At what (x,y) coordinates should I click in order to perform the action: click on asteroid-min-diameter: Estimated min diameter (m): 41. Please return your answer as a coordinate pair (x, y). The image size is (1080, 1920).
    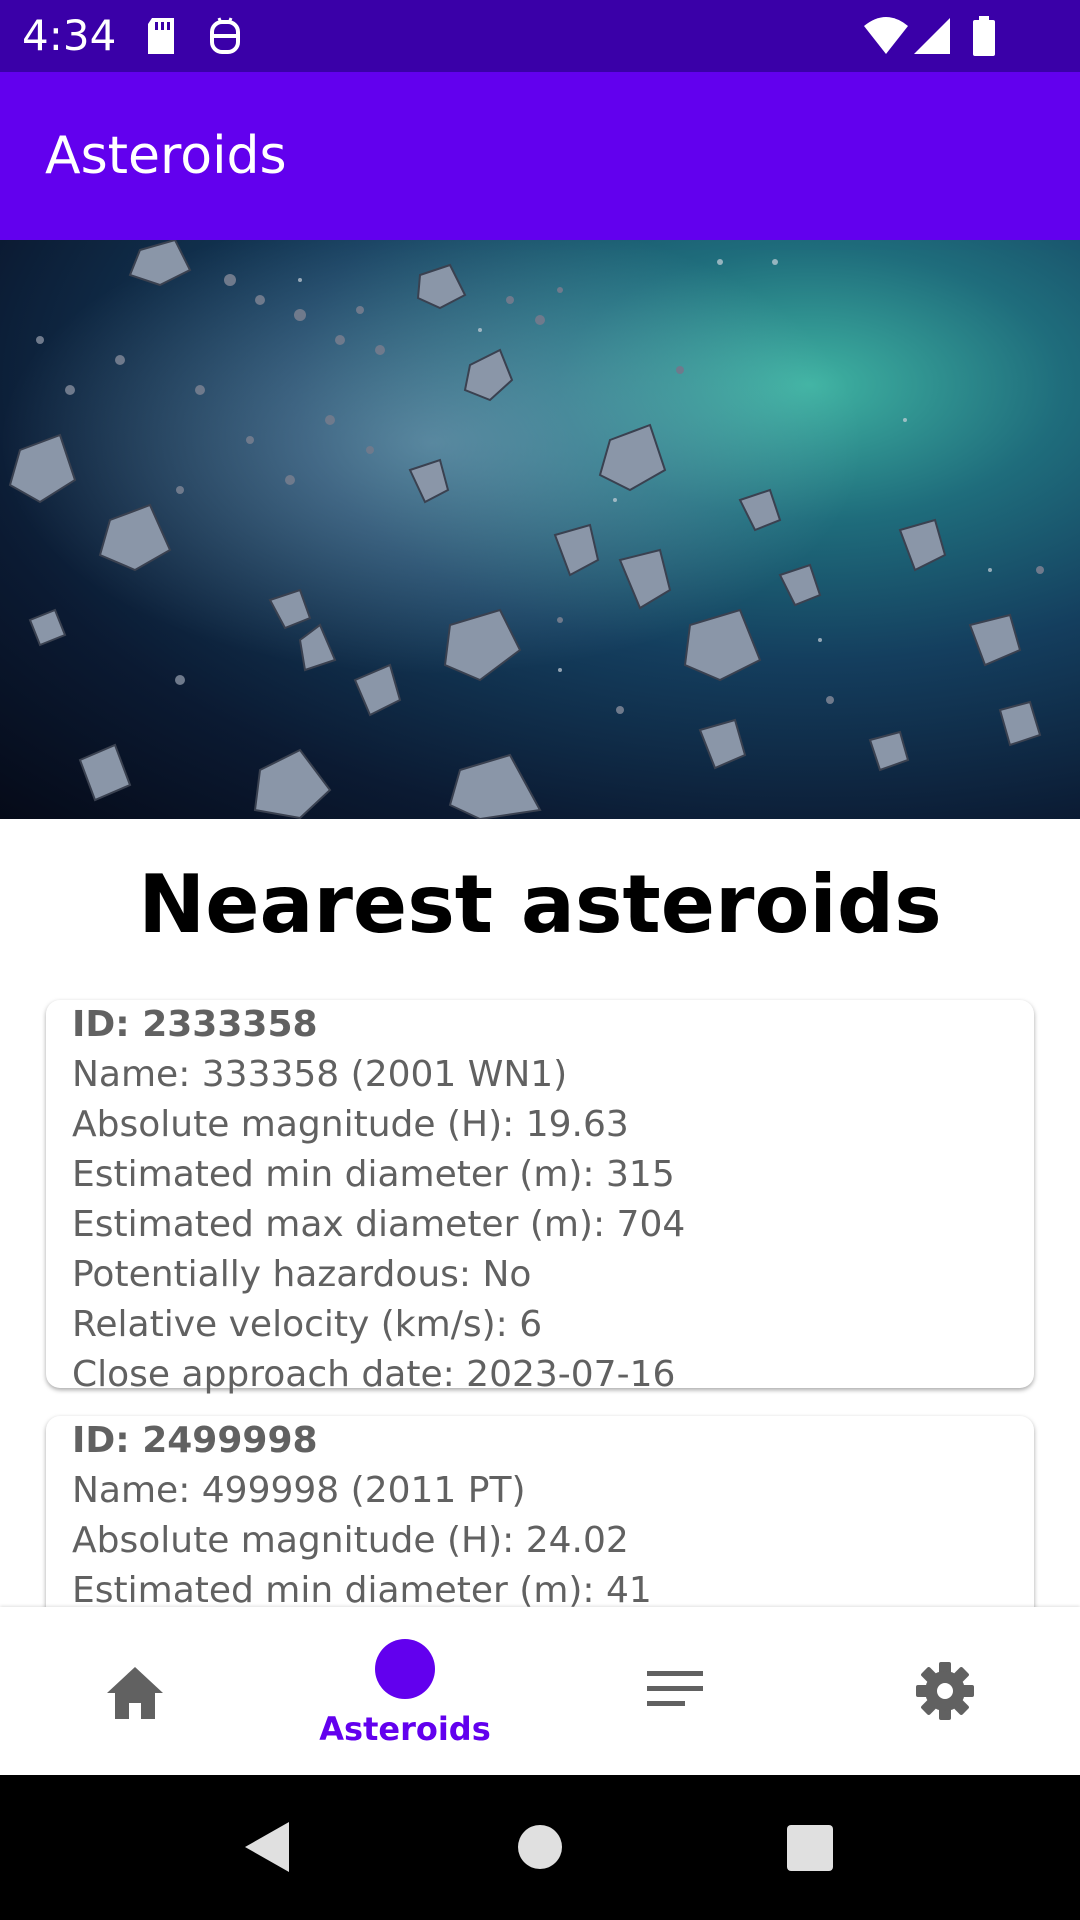
    Looking at the image, I should click on (362, 1588).